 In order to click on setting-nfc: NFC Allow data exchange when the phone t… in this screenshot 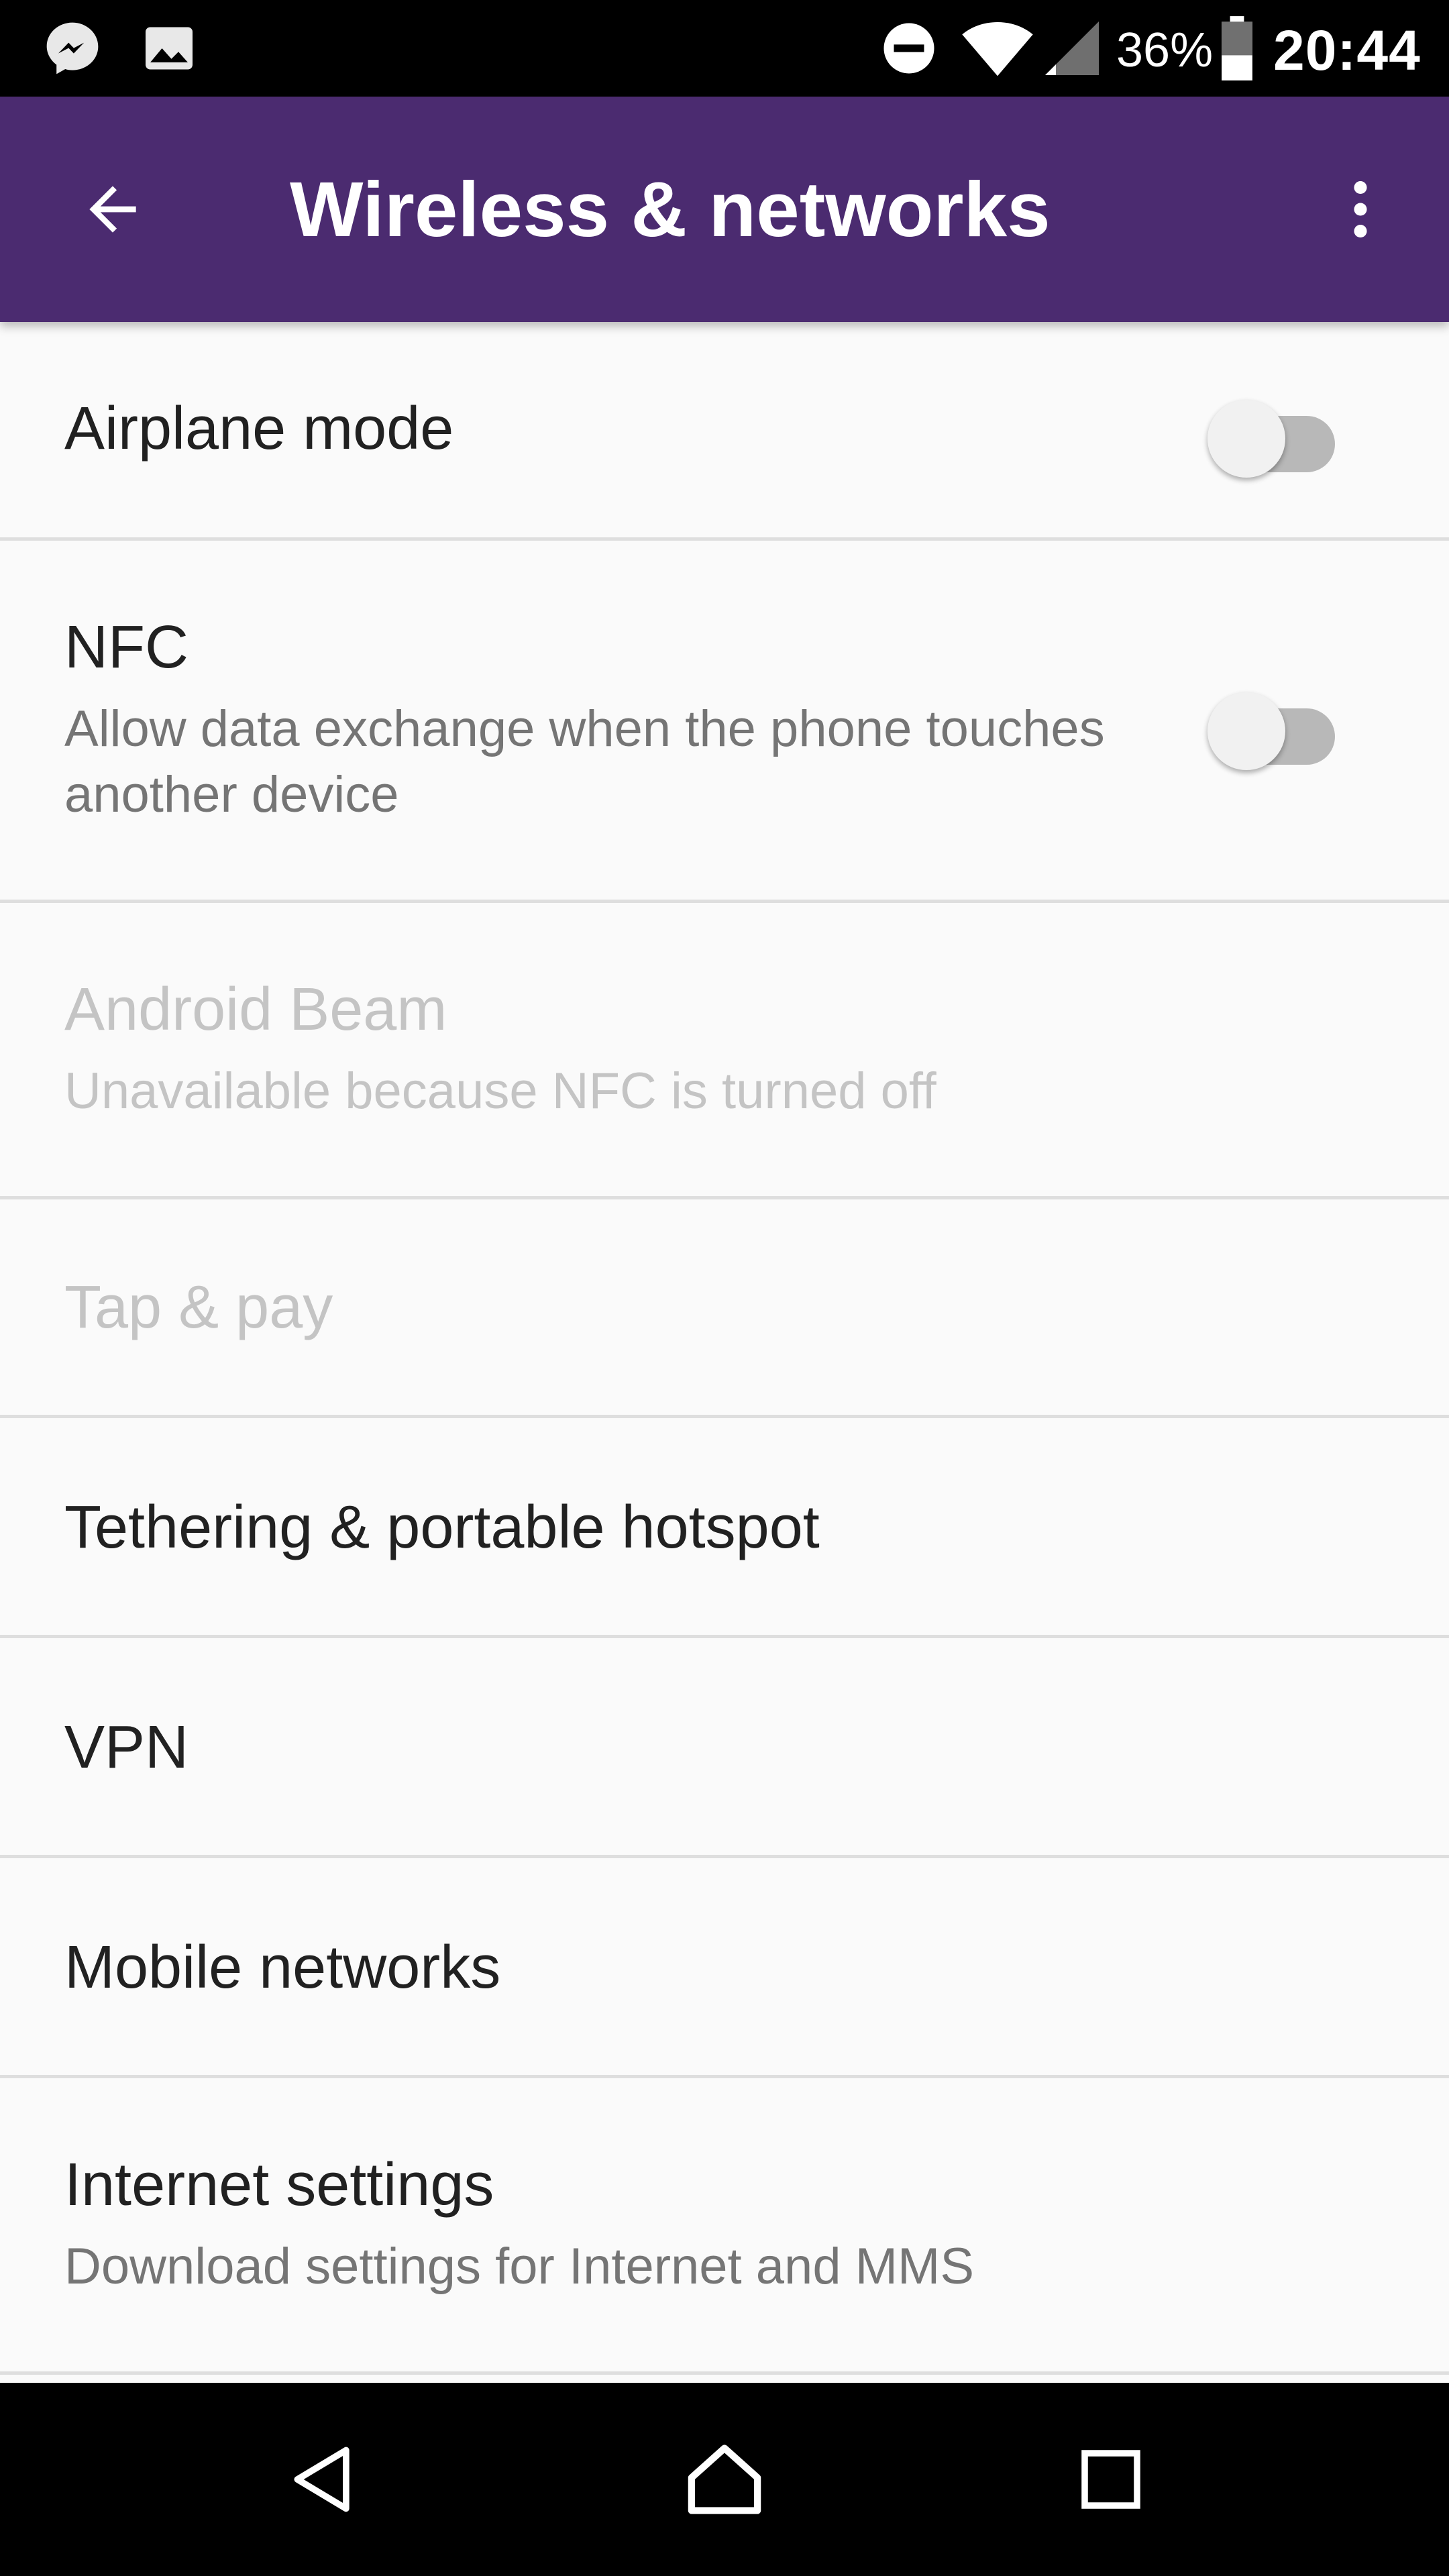, I will do `click(724, 722)`.